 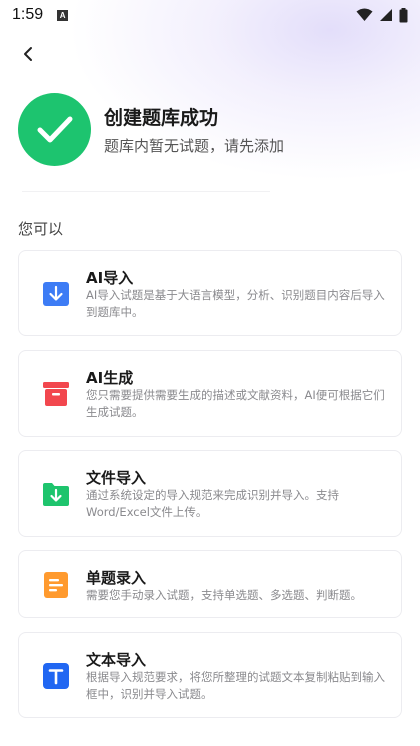 What do you see at coordinates (56, 494) in the screenshot?
I see `file-import-icon` at bounding box center [56, 494].